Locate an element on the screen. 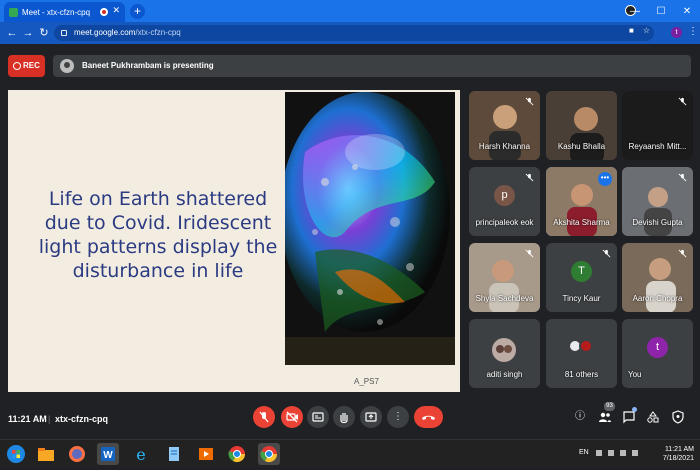  browser-tab-bar: Meet - xtx-cfzn-cpq ✕ + — ☐ ✕ is located at coordinates (350, 11).